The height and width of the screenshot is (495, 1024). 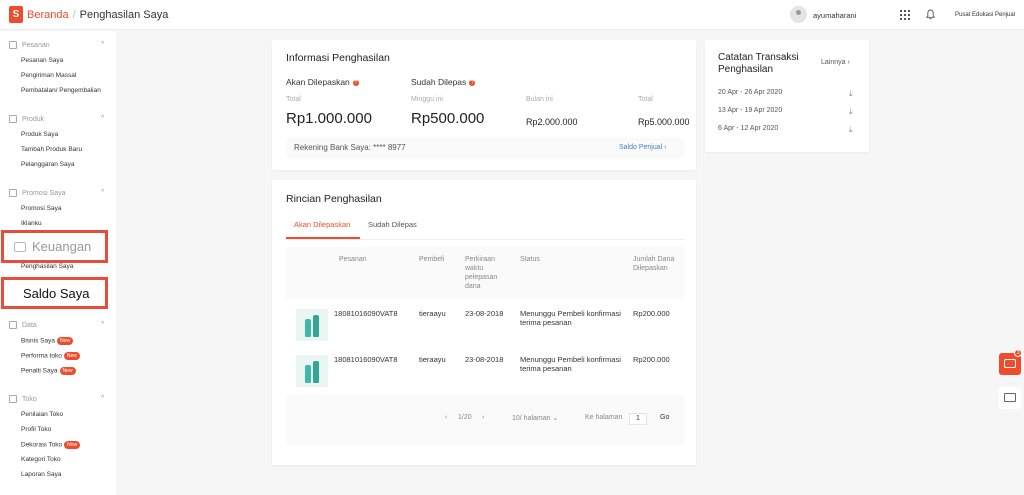 I want to click on col-header-pesanan: Pesanan, so click(x=353, y=259).